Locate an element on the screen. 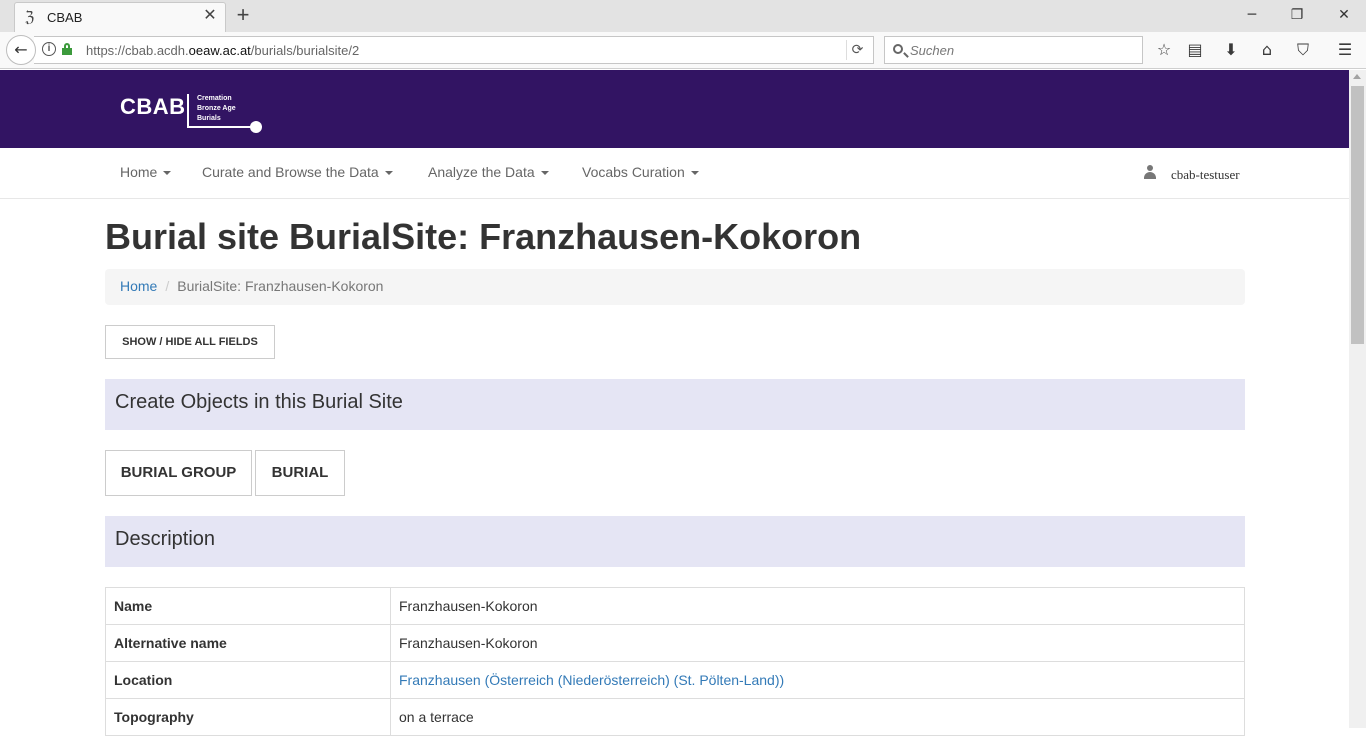 The width and height of the screenshot is (1366, 736). field-label: Location is located at coordinates (248, 680).